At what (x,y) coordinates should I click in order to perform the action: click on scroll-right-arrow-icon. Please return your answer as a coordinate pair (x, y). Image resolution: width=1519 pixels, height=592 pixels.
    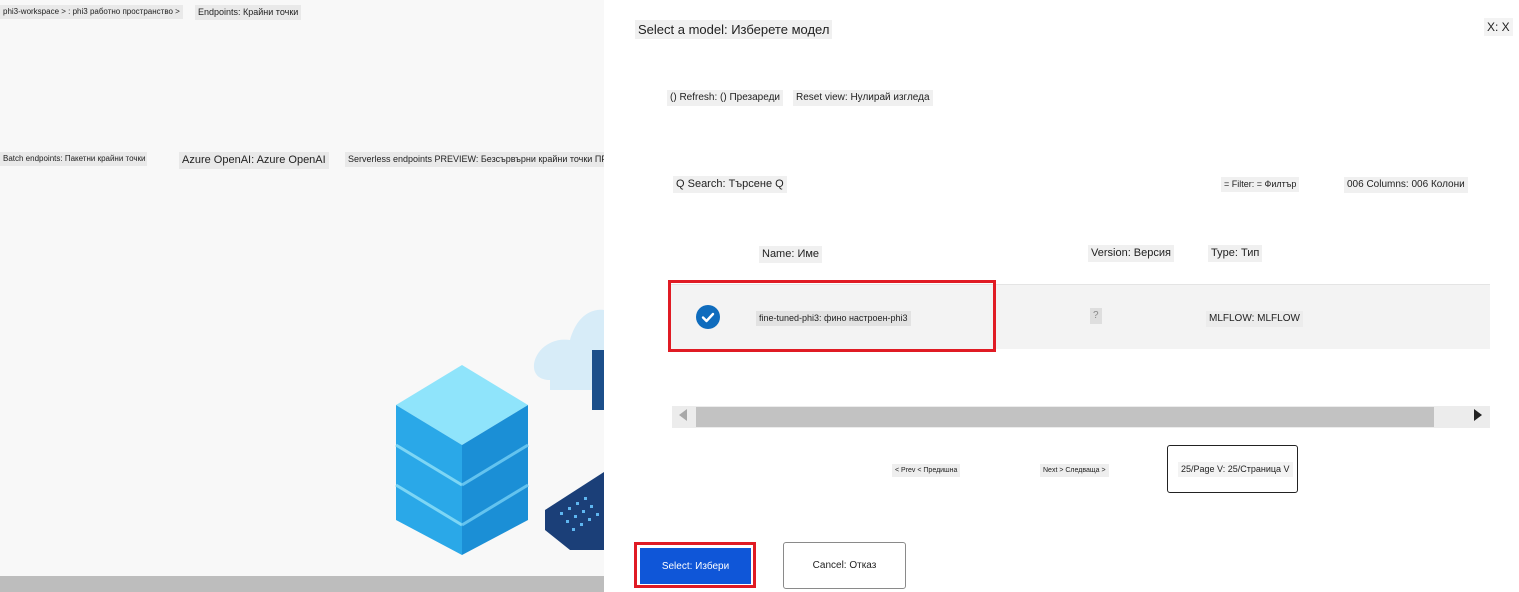
    Looking at the image, I should click on (1478, 415).